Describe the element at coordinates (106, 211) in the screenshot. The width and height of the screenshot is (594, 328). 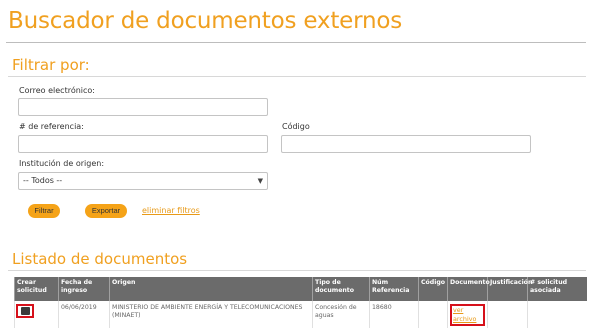
I see `export-button: Exportar` at that location.